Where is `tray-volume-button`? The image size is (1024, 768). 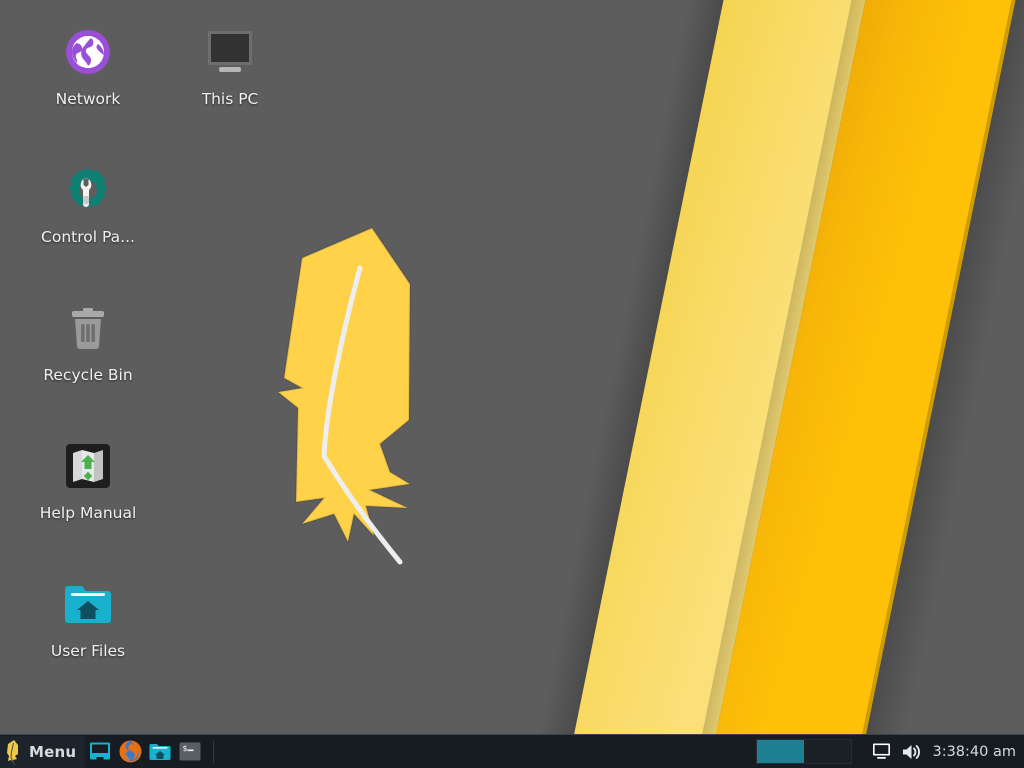 tray-volume-button is located at coordinates (911, 751).